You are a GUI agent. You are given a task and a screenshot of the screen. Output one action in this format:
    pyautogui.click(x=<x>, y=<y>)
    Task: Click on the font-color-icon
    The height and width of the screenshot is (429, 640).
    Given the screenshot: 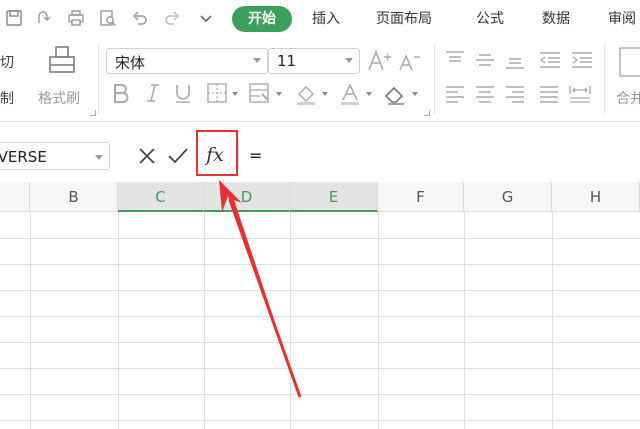 What is the action you would take?
    pyautogui.click(x=350, y=94)
    